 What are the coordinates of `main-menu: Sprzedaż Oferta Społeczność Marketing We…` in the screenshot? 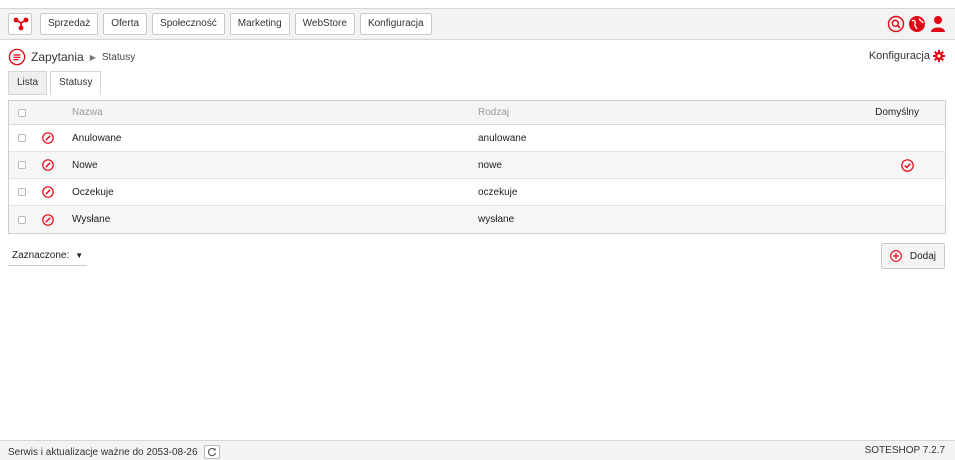 It's located at (236, 24).